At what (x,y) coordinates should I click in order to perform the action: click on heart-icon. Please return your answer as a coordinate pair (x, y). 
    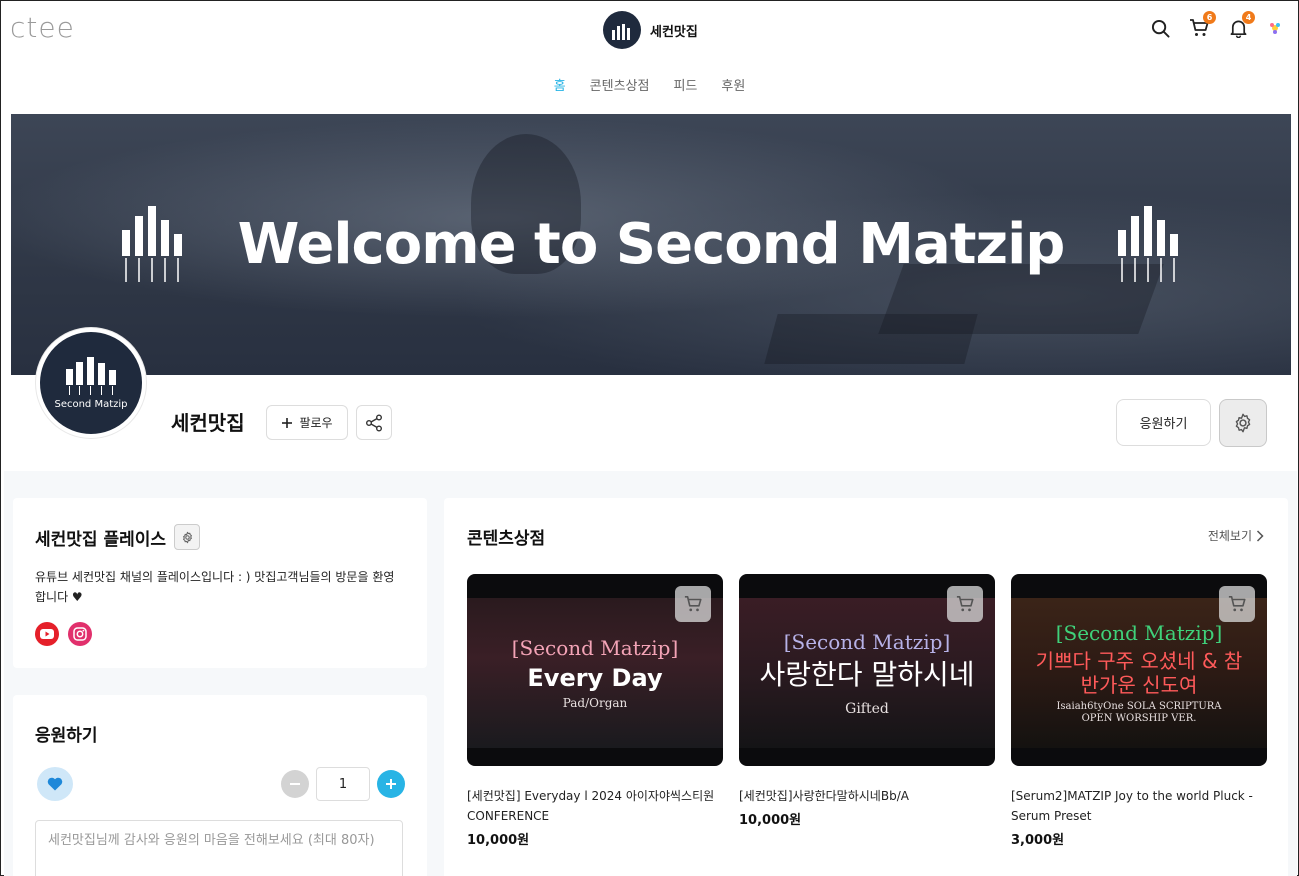
    Looking at the image, I should click on (55, 784).